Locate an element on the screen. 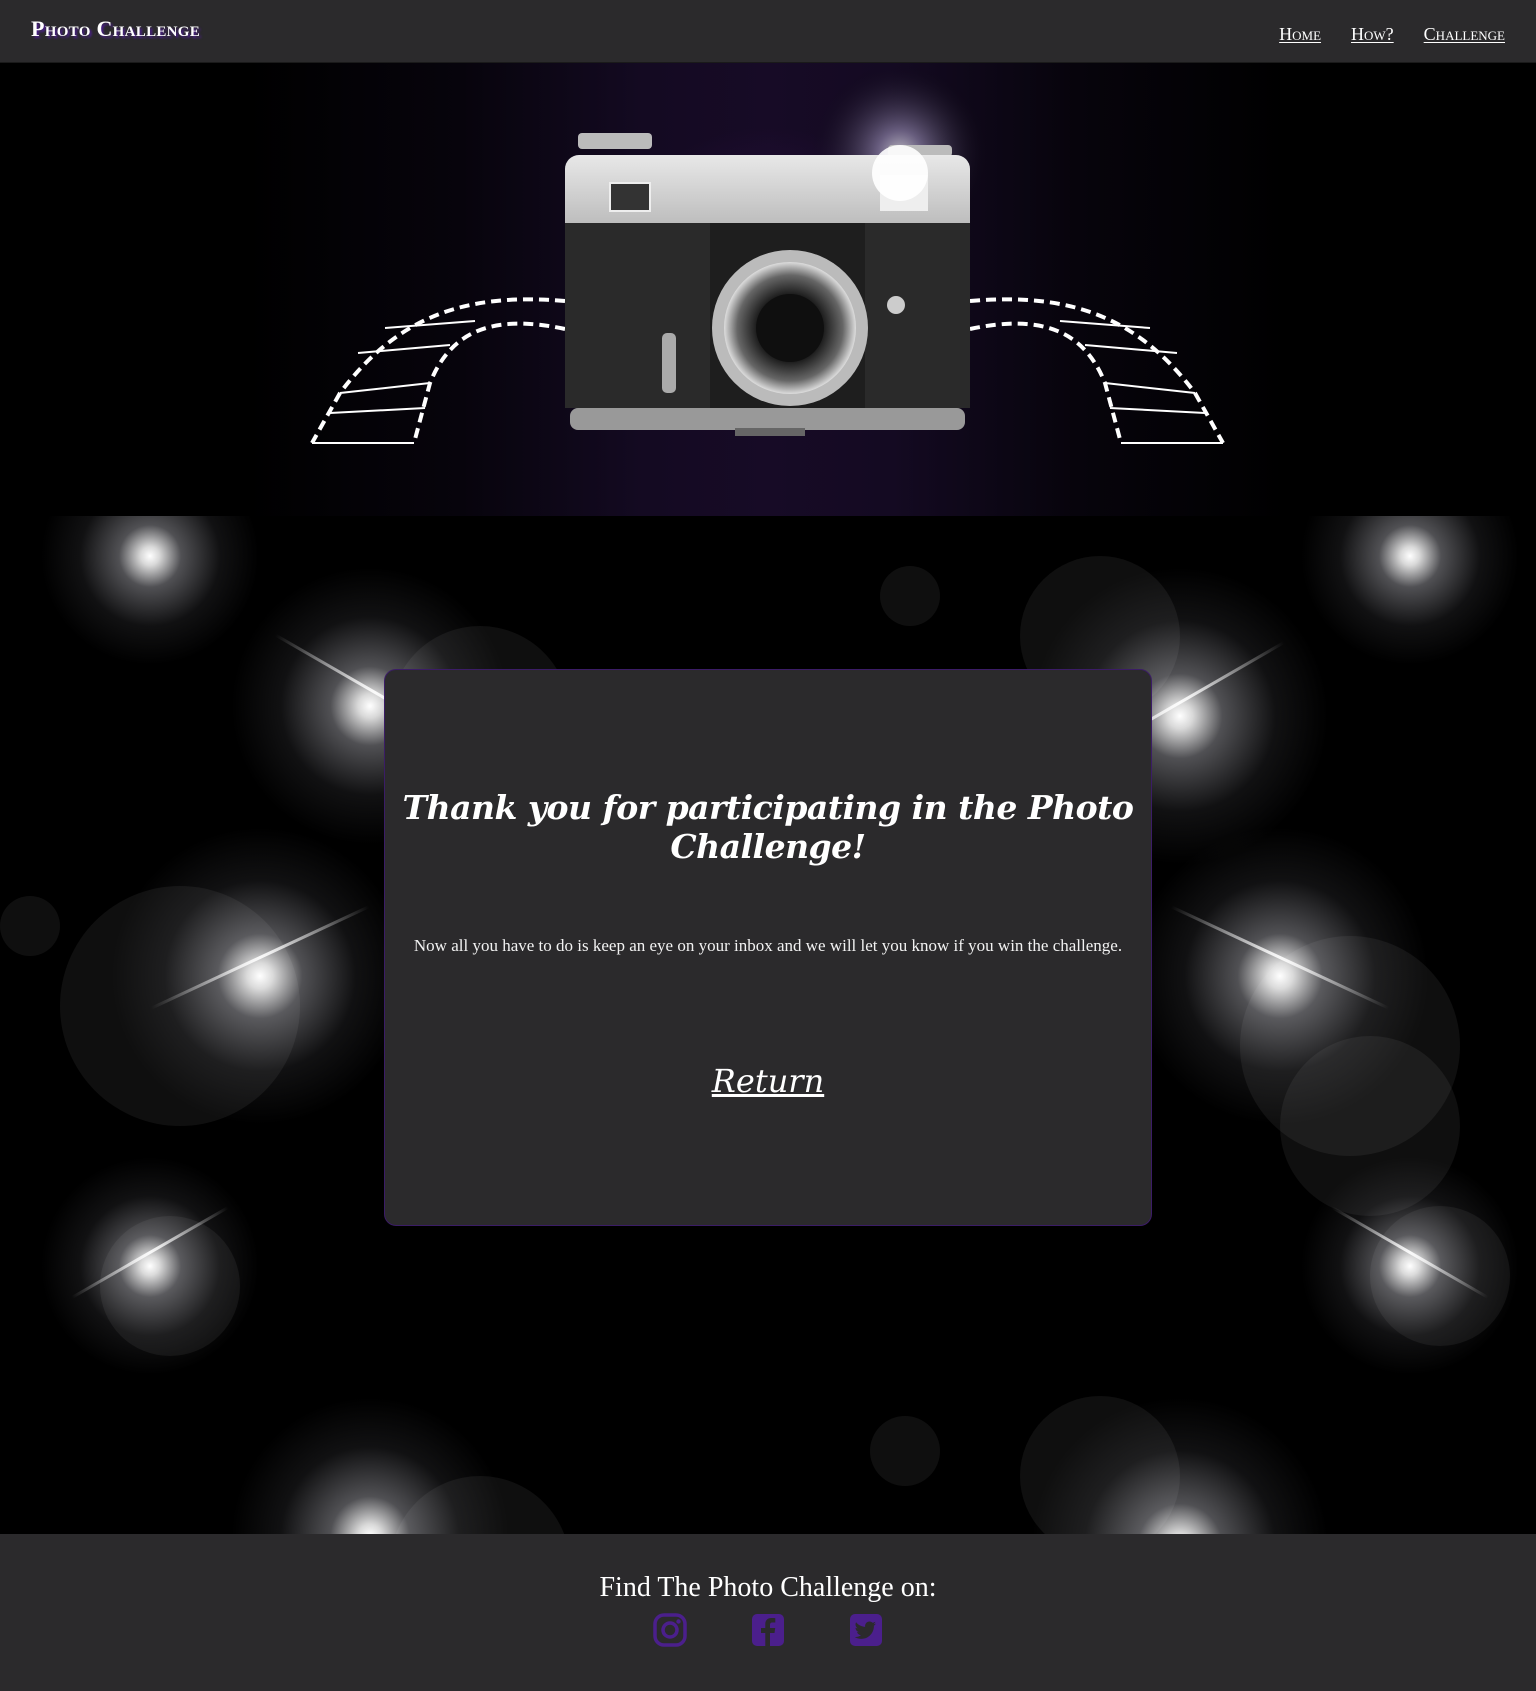  facebook-icon is located at coordinates (768, 1630).